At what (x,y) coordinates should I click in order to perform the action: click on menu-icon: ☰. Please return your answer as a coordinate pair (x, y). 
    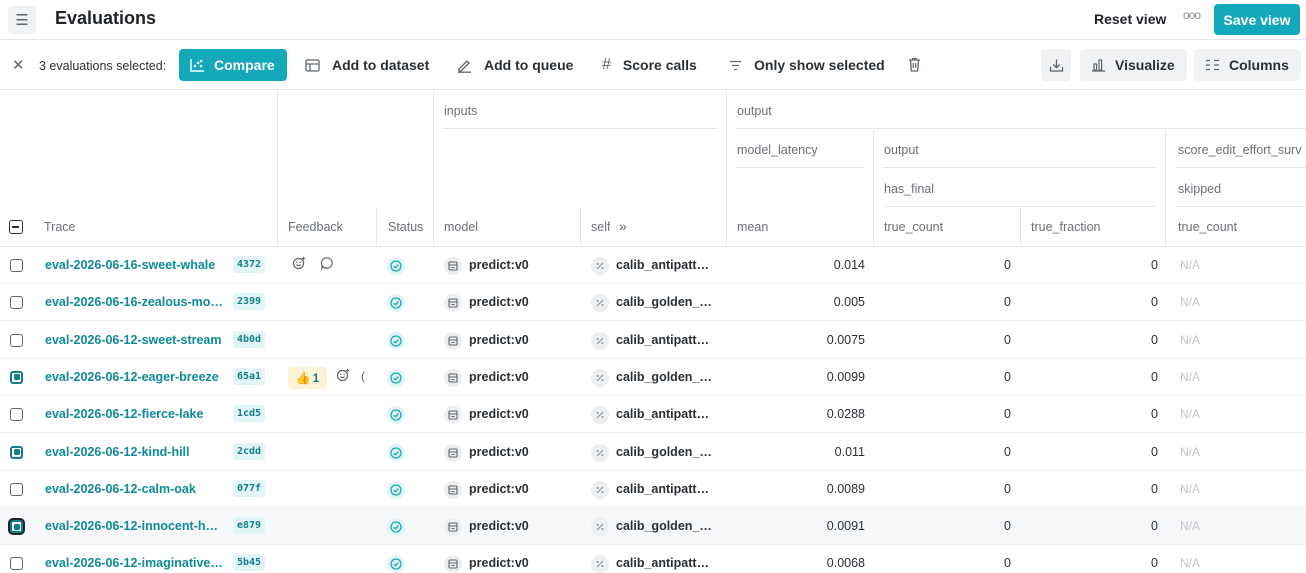
    Looking at the image, I should click on (22, 20).